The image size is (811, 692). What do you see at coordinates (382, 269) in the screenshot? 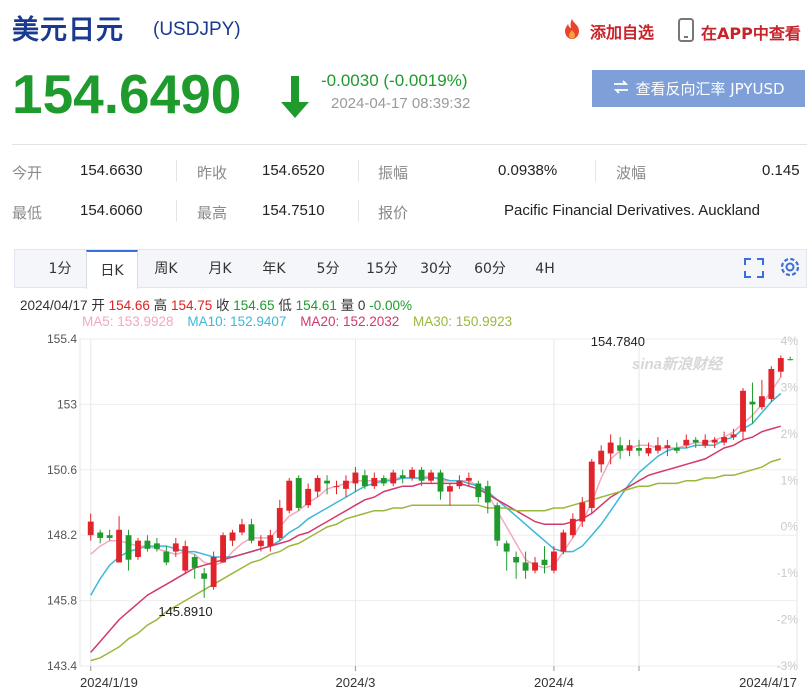
I see `tab-15min: 15分` at bounding box center [382, 269].